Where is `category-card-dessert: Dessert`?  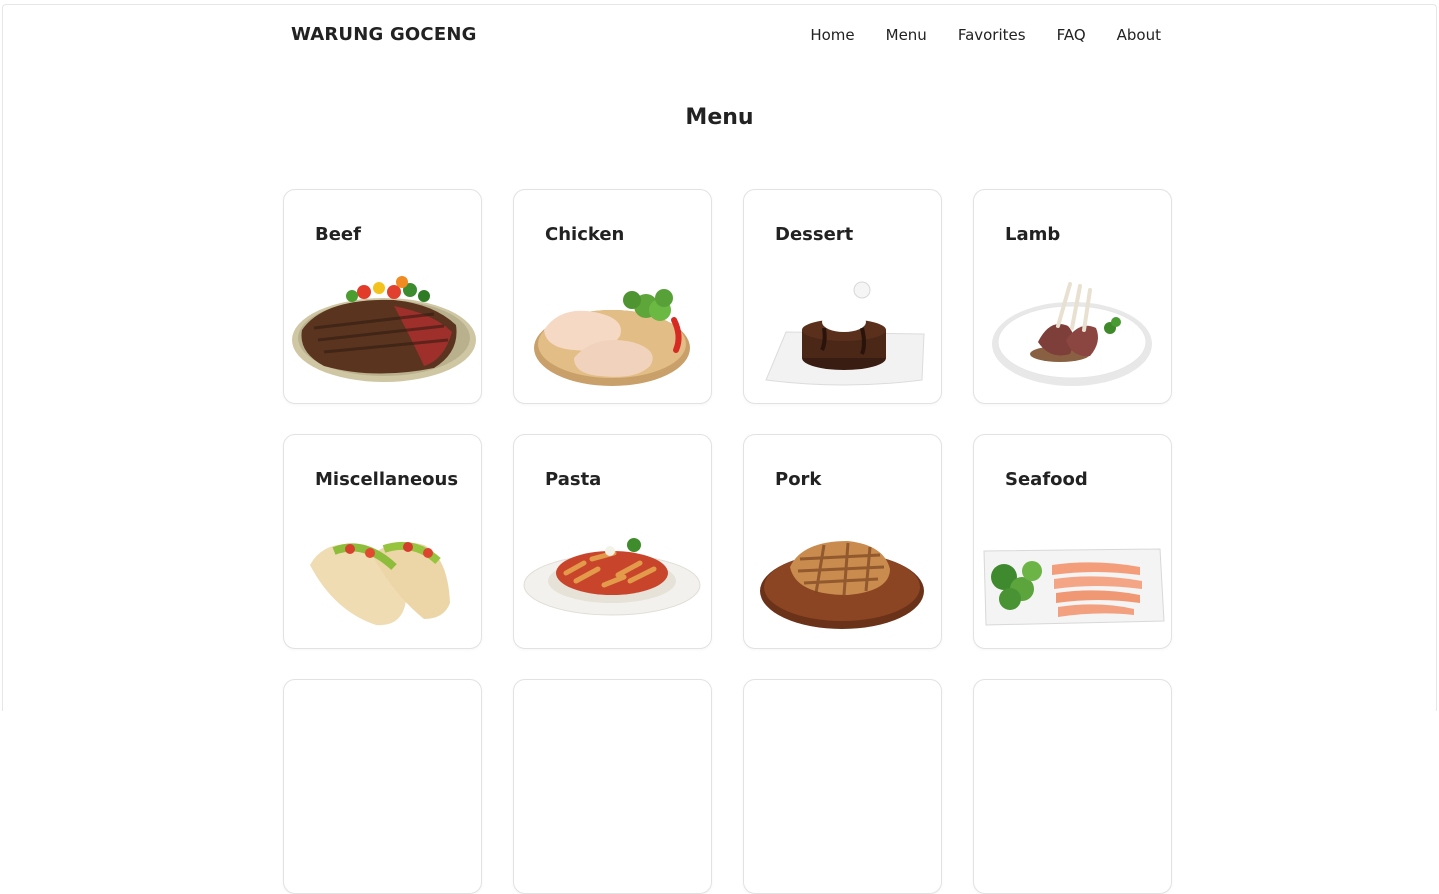 category-card-dessert: Dessert is located at coordinates (842, 296).